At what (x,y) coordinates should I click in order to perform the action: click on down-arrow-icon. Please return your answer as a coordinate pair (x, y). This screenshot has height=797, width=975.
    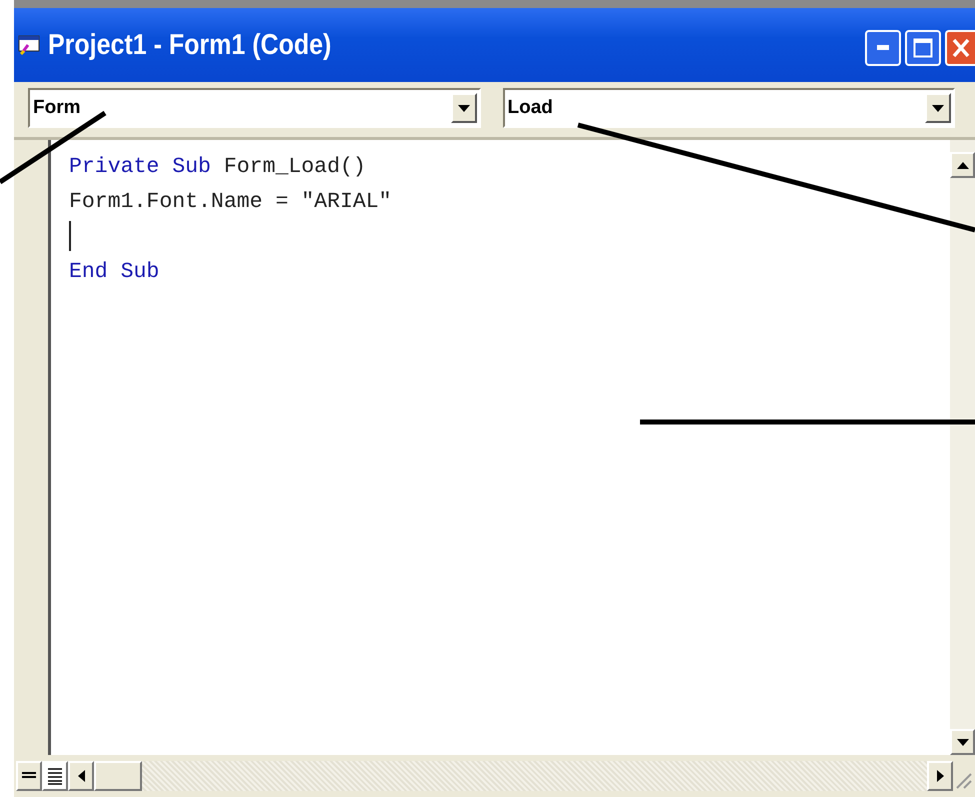
    Looking at the image, I should click on (962, 742).